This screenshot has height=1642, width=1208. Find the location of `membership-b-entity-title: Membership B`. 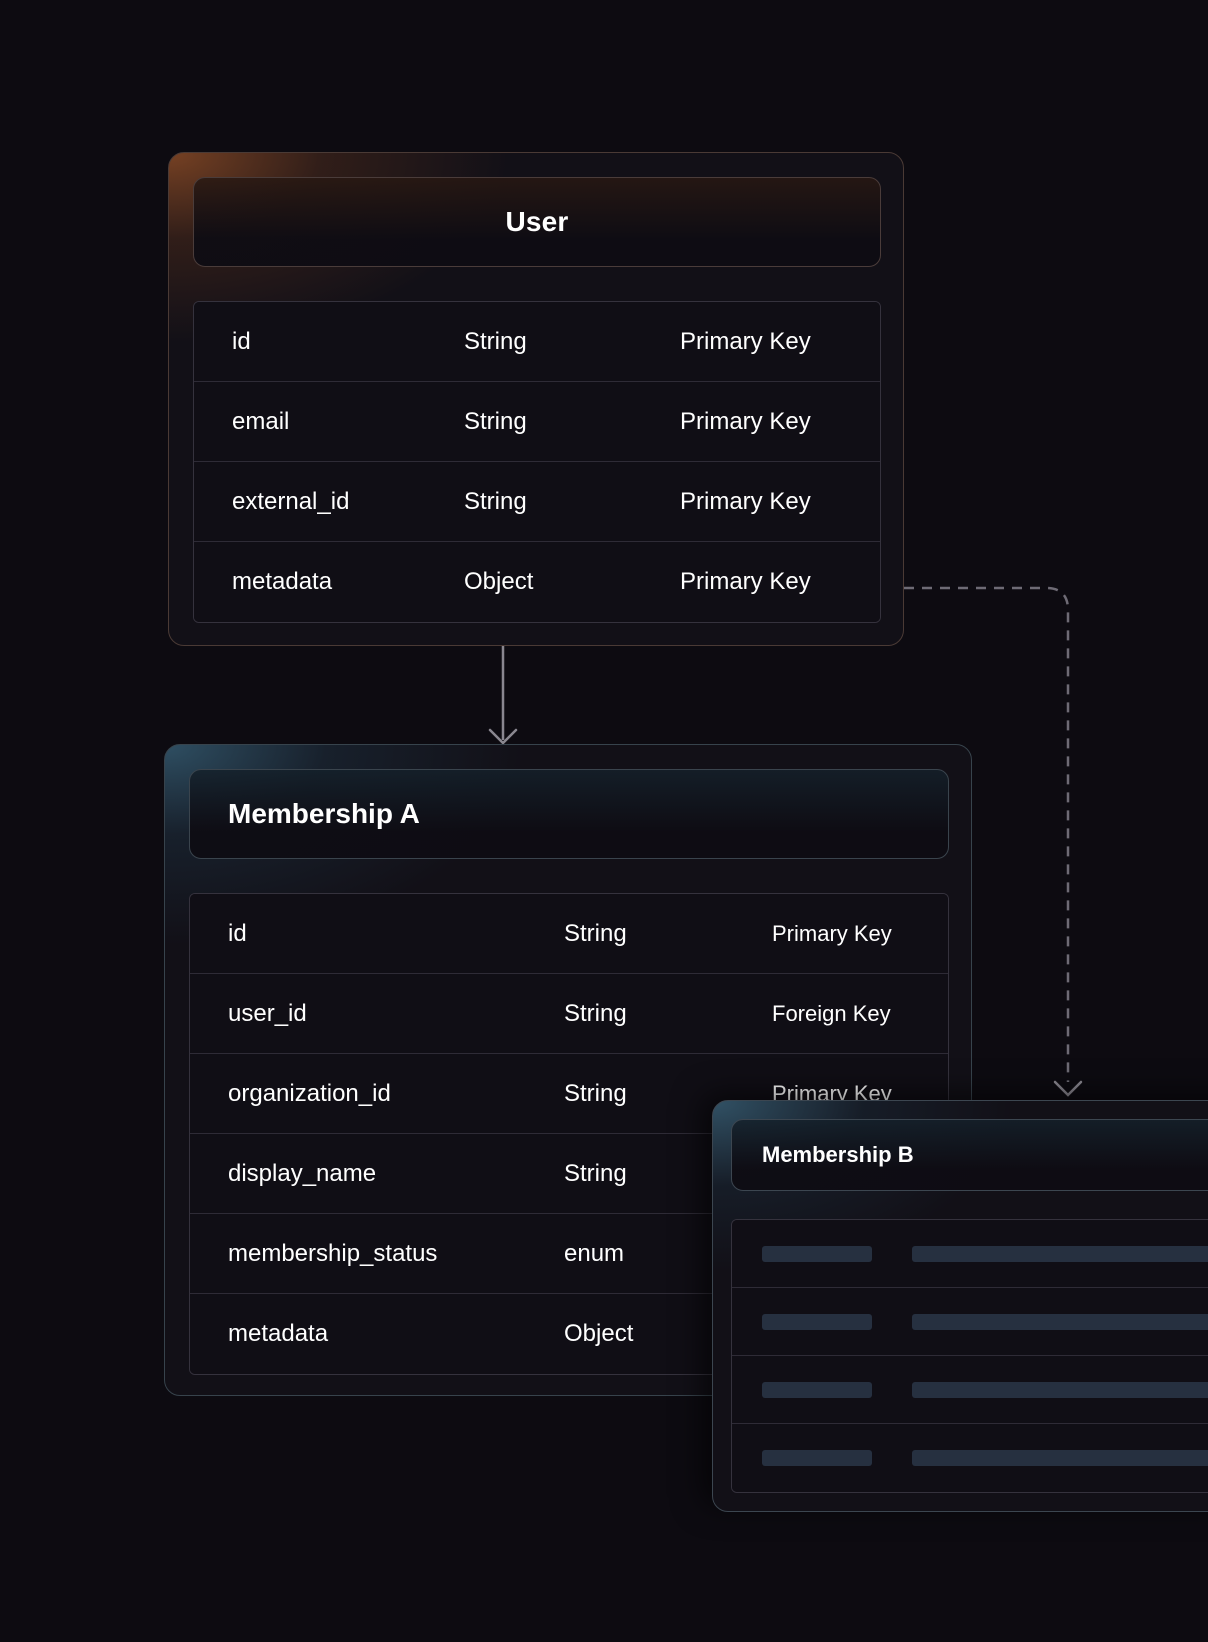

membership-b-entity-title: Membership B is located at coordinates (838, 1154).